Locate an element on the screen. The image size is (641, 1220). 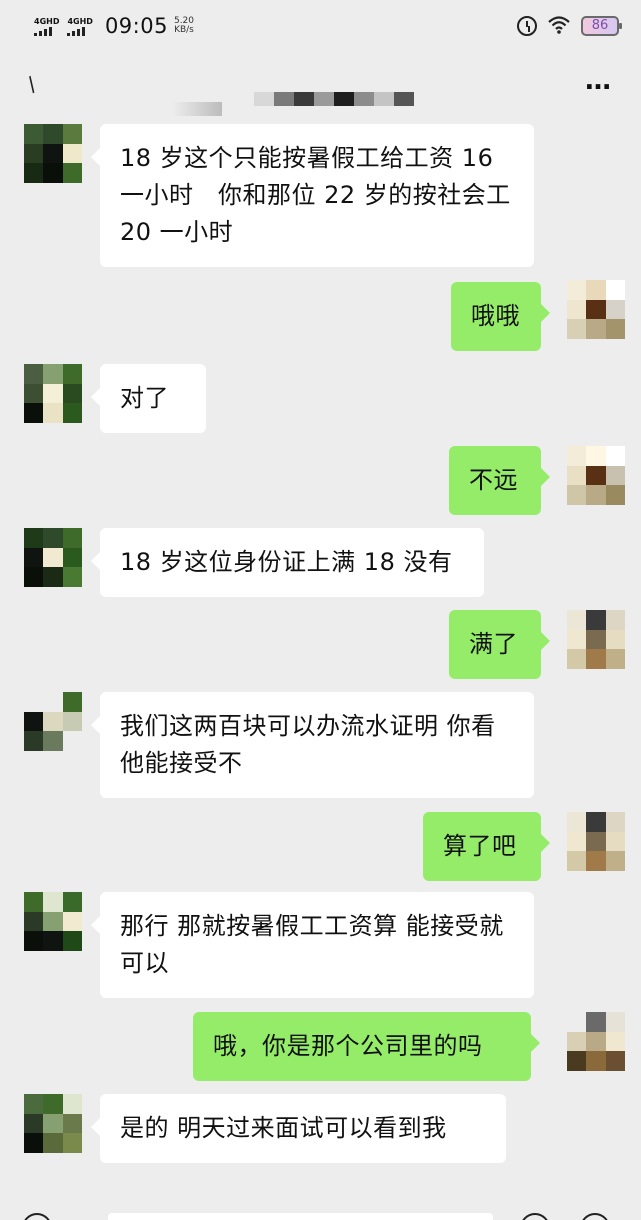
message-bubble-outgoing: 哦，你是那个公司里的吗 is located at coordinates (366, 1046).